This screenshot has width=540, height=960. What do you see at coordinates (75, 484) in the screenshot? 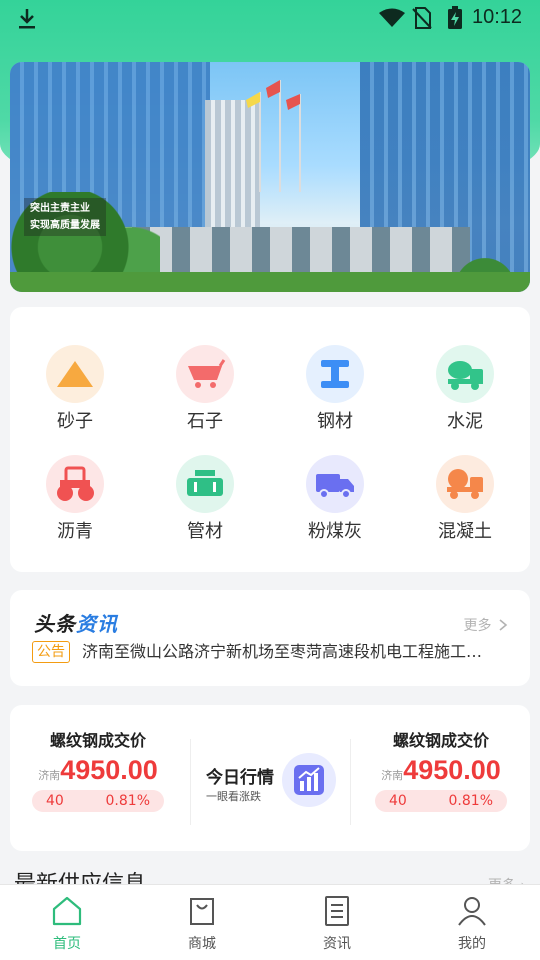
I see `road-roller-icon` at bounding box center [75, 484].